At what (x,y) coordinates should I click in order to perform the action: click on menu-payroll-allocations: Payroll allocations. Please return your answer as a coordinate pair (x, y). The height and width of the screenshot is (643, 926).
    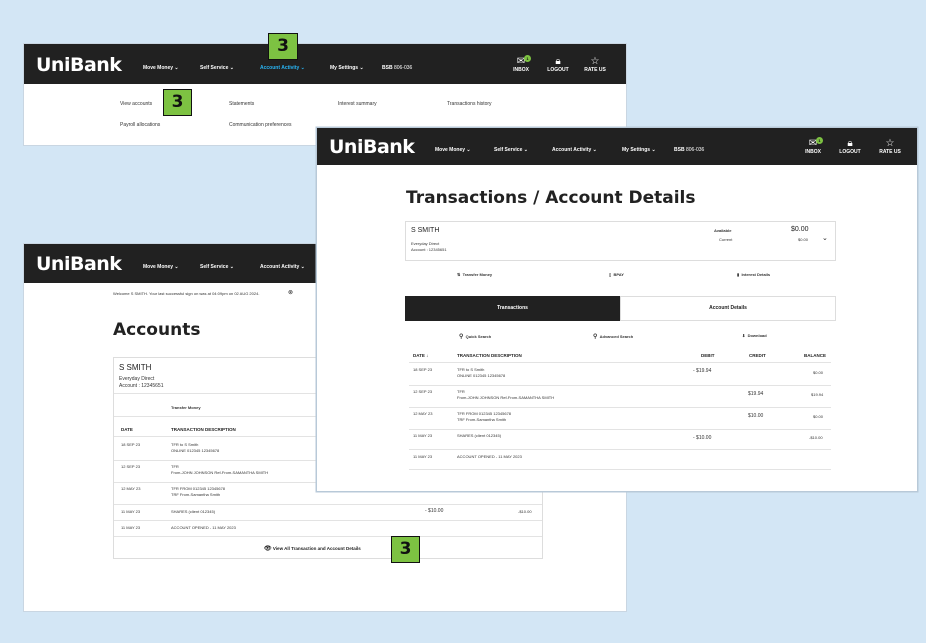
    Looking at the image, I should click on (140, 125).